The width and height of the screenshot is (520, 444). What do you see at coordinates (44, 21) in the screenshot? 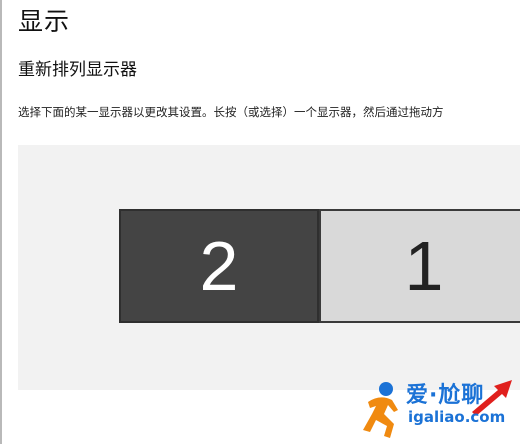
I see `page-title: 显示` at bounding box center [44, 21].